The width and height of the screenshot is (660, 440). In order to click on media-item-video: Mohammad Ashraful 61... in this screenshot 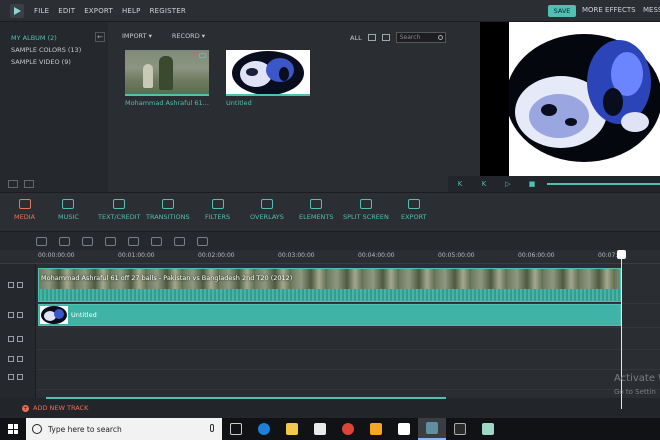, I will do `click(167, 78)`.